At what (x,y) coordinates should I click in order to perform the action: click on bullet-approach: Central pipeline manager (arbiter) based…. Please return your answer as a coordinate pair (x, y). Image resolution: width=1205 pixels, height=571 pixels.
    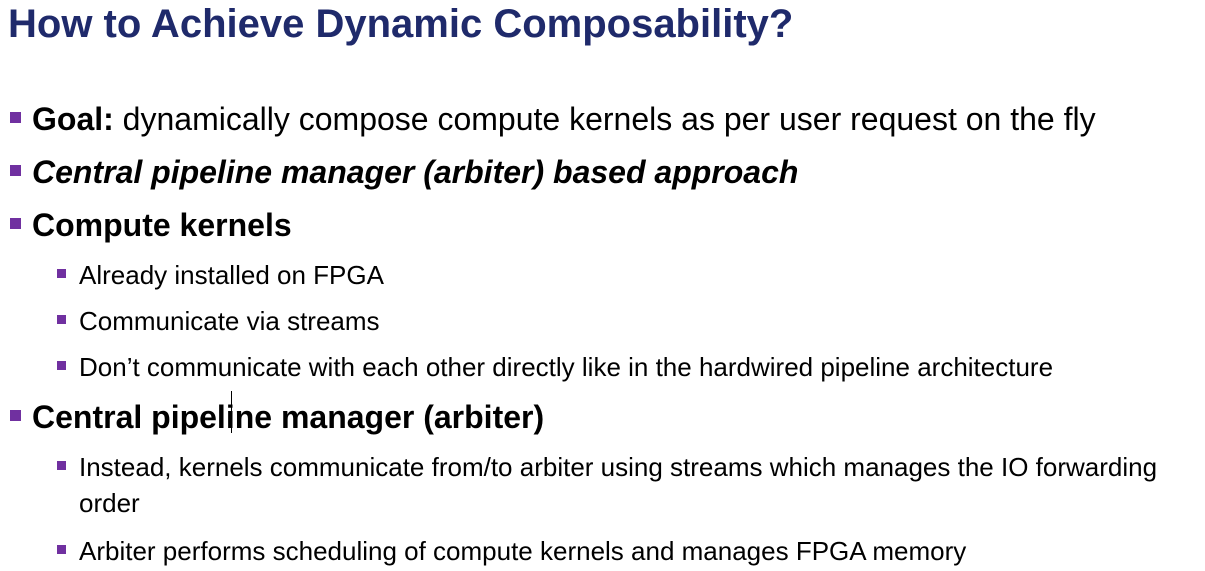
    Looking at the image, I should click on (404, 172).